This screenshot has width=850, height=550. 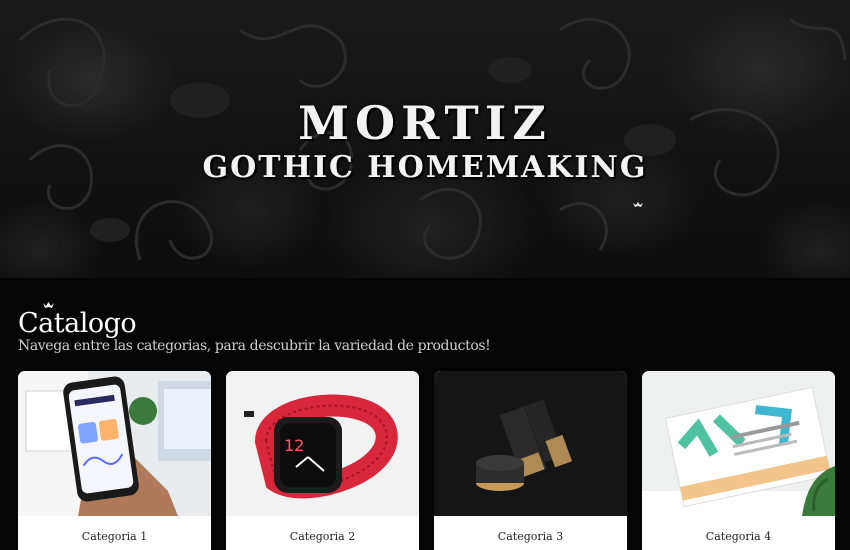 I want to click on svg-text: 12, so click(x=294, y=445).